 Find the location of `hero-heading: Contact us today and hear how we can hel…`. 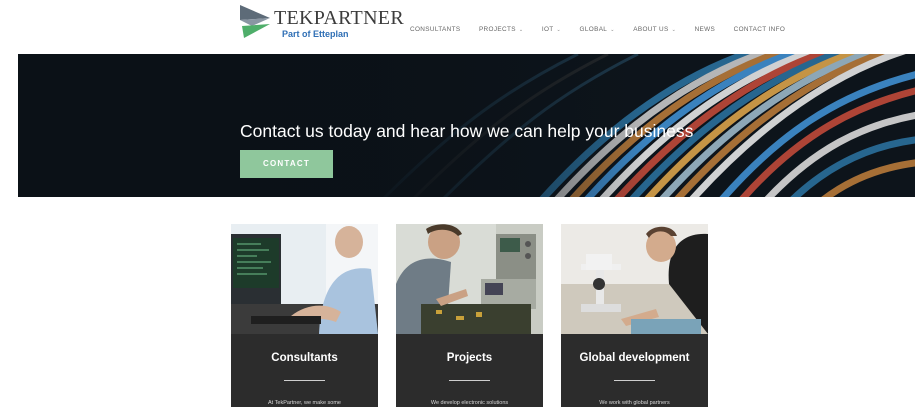

hero-heading: Contact us today and hear how we can hel… is located at coordinates (467, 131).